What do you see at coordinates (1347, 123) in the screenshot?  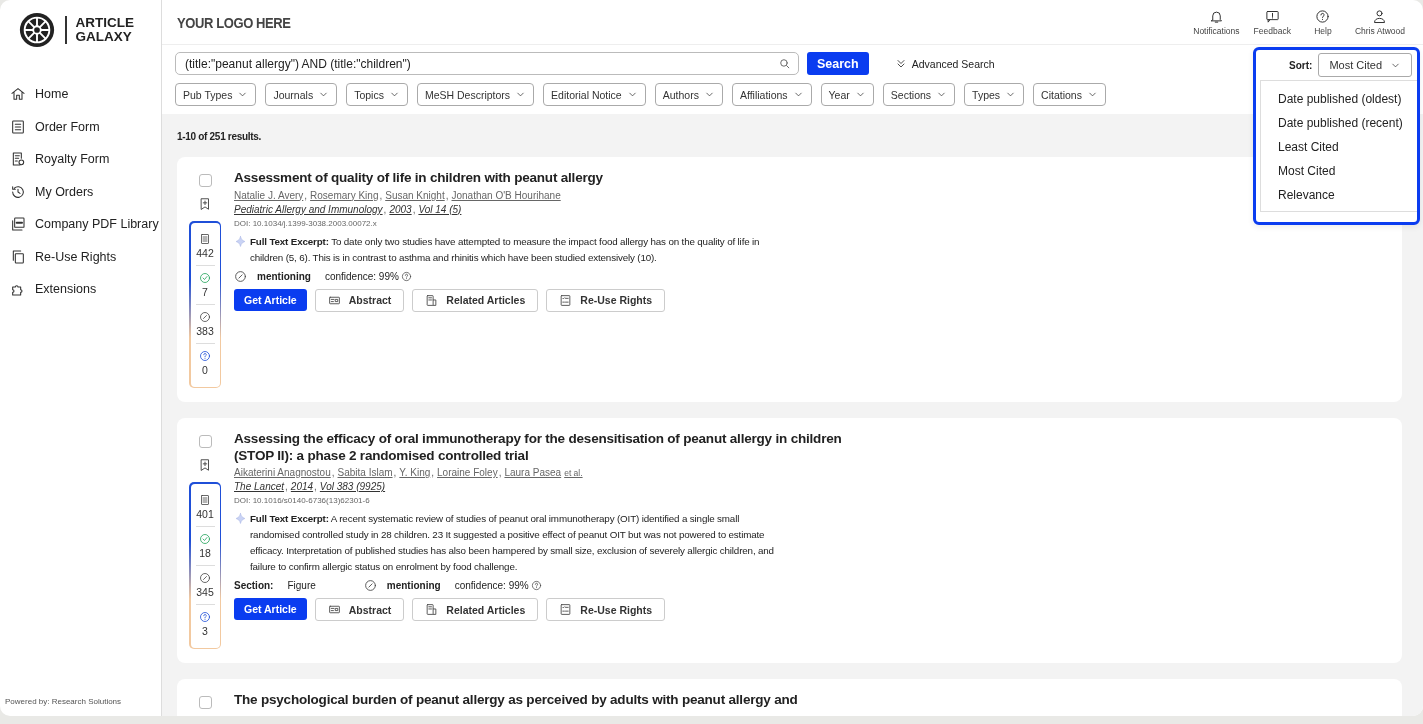 I see `menu-item: Date published (recent)` at bounding box center [1347, 123].